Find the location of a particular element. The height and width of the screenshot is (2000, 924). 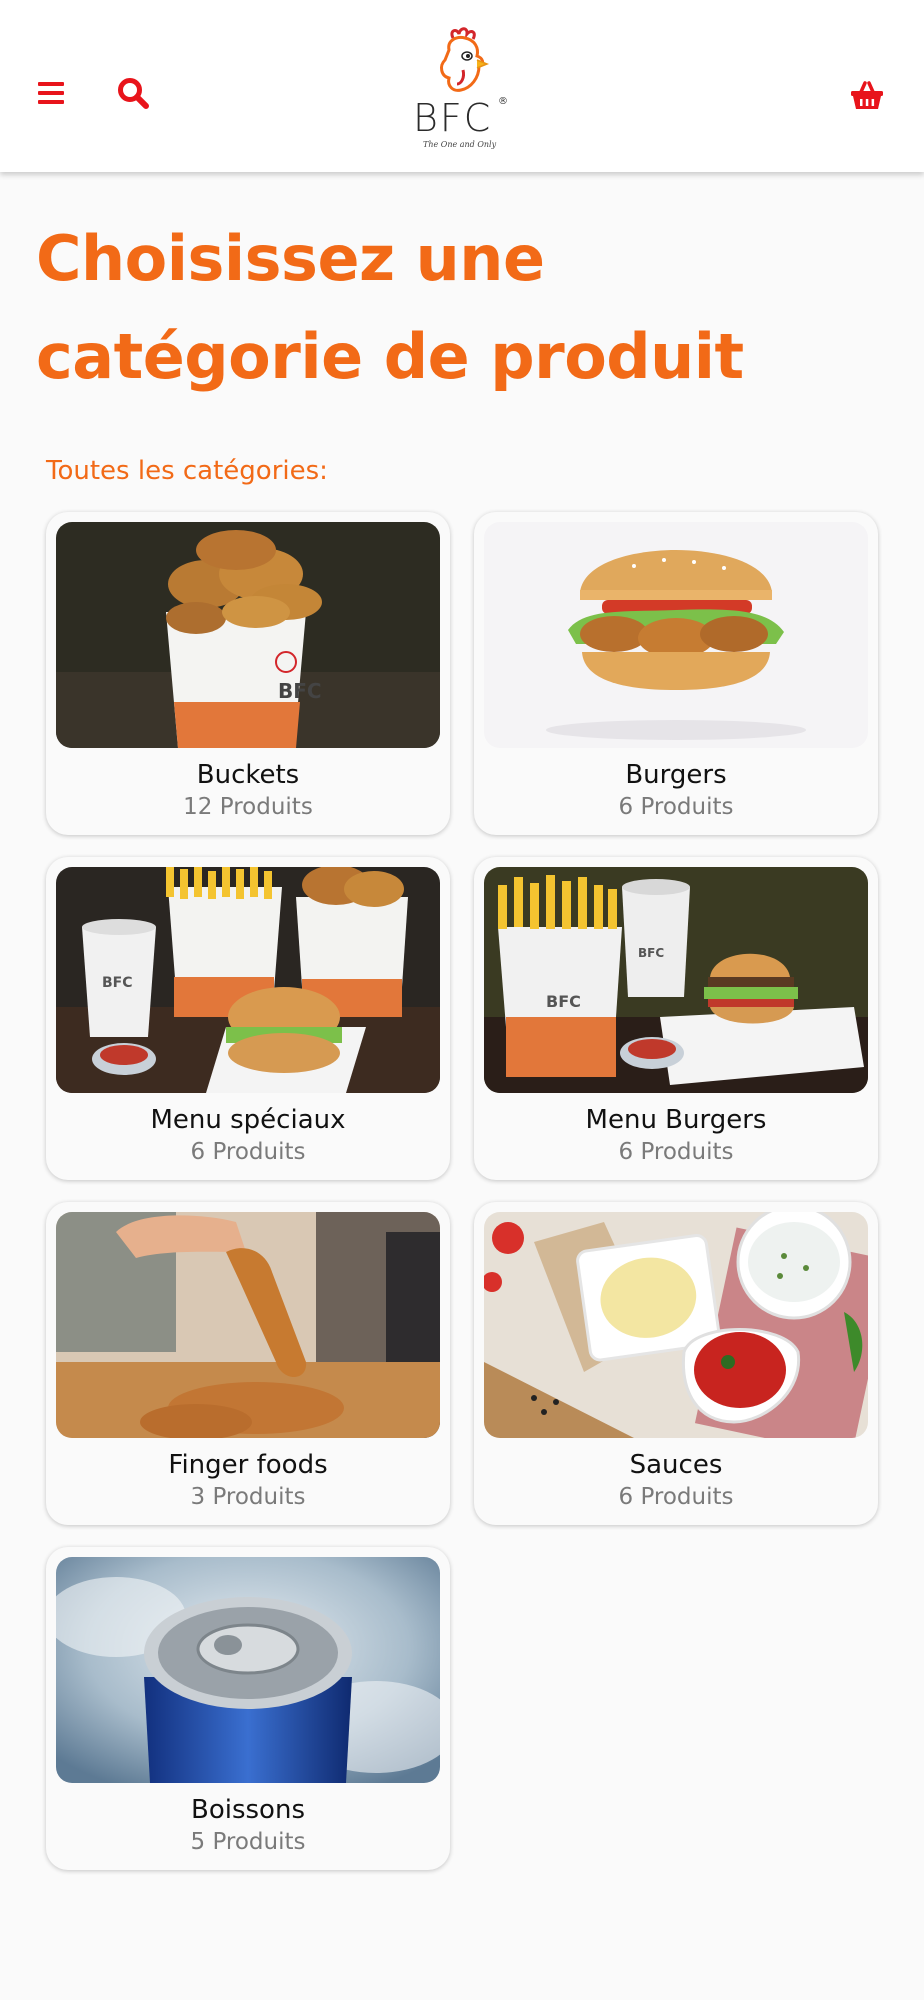

brand-logo: BFC ® The One and Only is located at coordinates (463, 90).